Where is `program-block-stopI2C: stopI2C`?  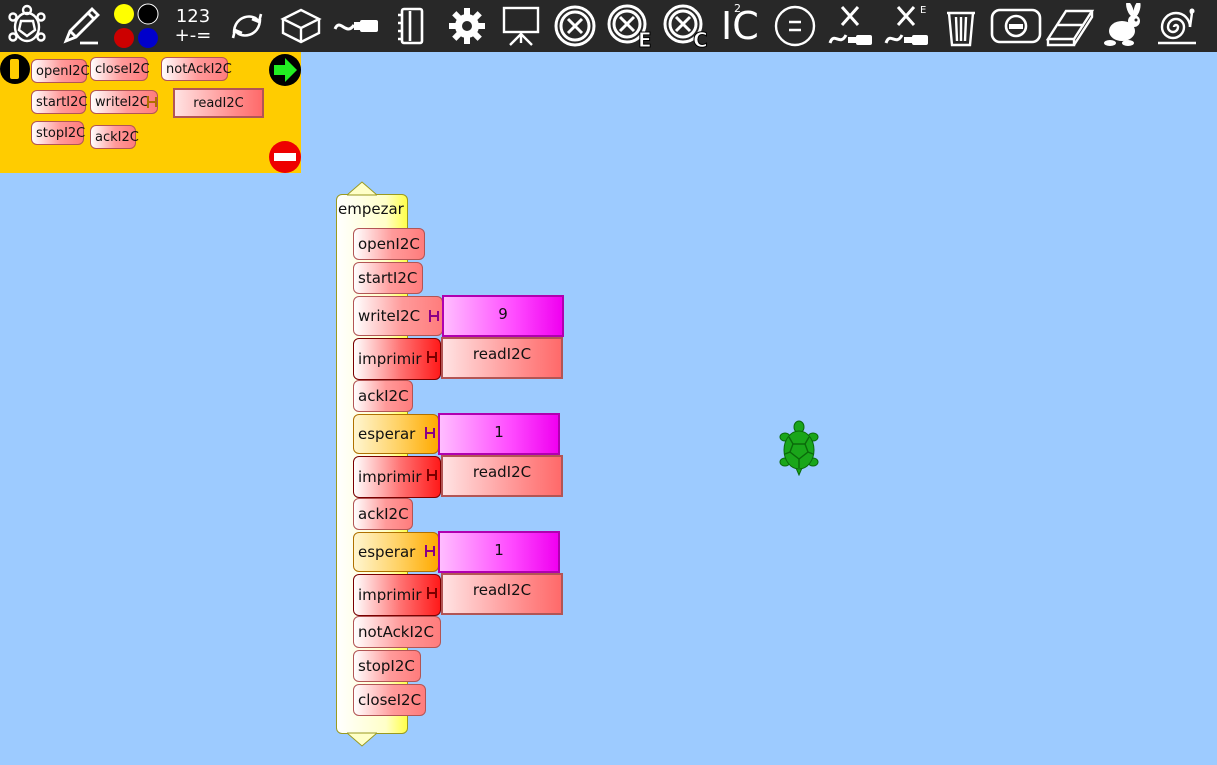 program-block-stopI2C: stopI2C is located at coordinates (387, 666).